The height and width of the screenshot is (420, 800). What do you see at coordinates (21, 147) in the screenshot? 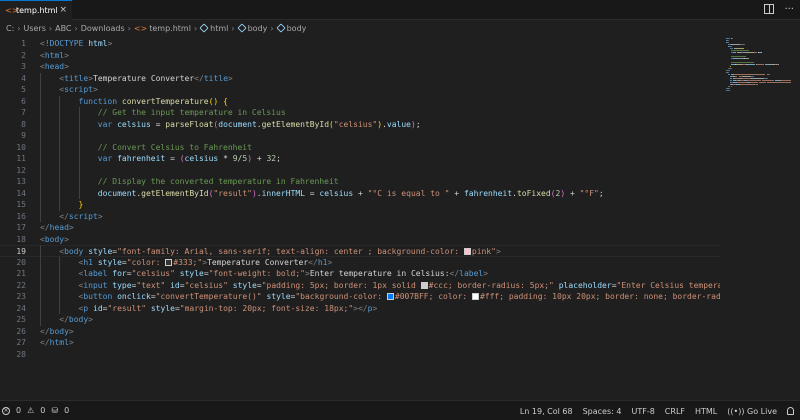
I see `line-number: 10` at bounding box center [21, 147].